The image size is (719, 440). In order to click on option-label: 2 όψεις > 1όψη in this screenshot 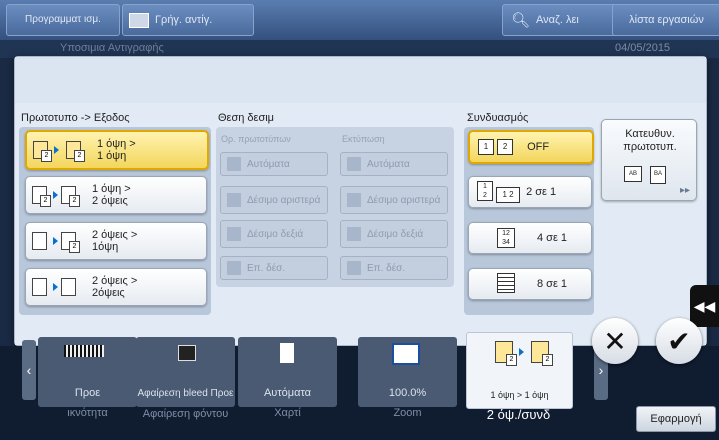, I will do `click(115, 241)`.